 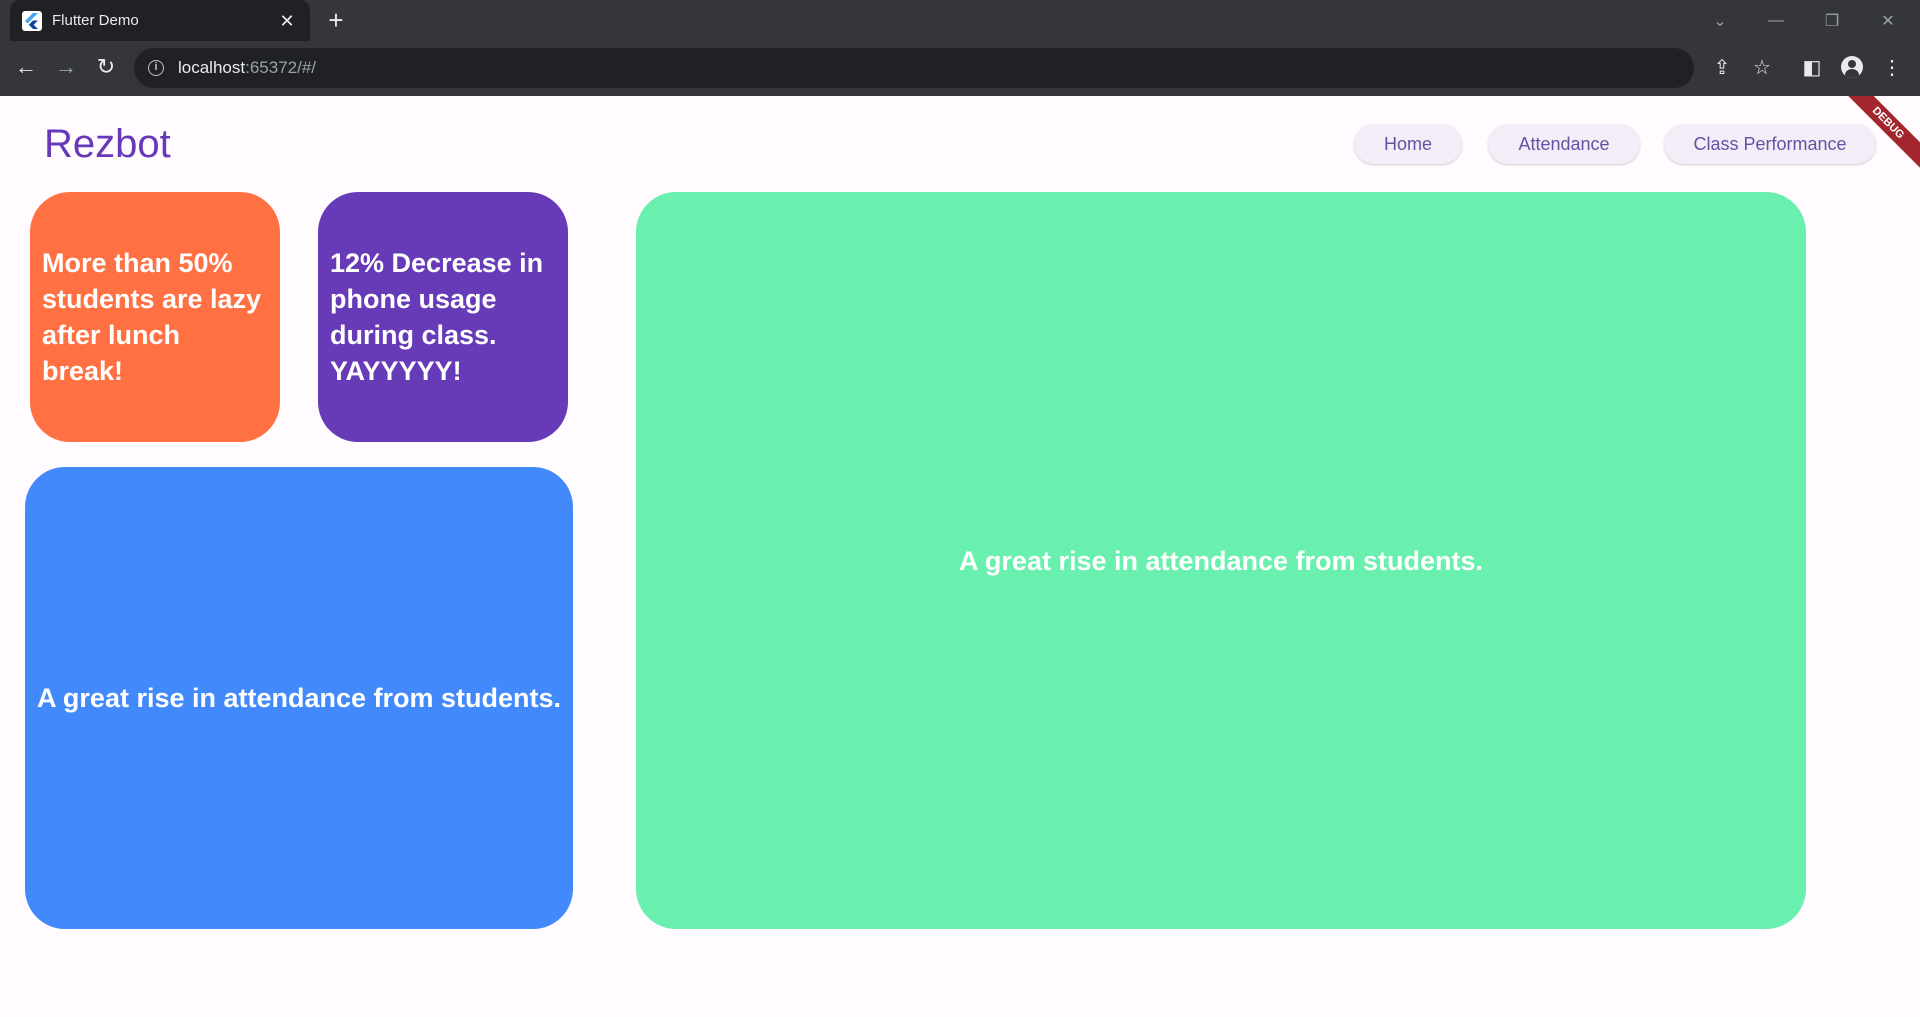 I want to click on nav-class-performance-button: Class Performance, so click(x=1770, y=144).